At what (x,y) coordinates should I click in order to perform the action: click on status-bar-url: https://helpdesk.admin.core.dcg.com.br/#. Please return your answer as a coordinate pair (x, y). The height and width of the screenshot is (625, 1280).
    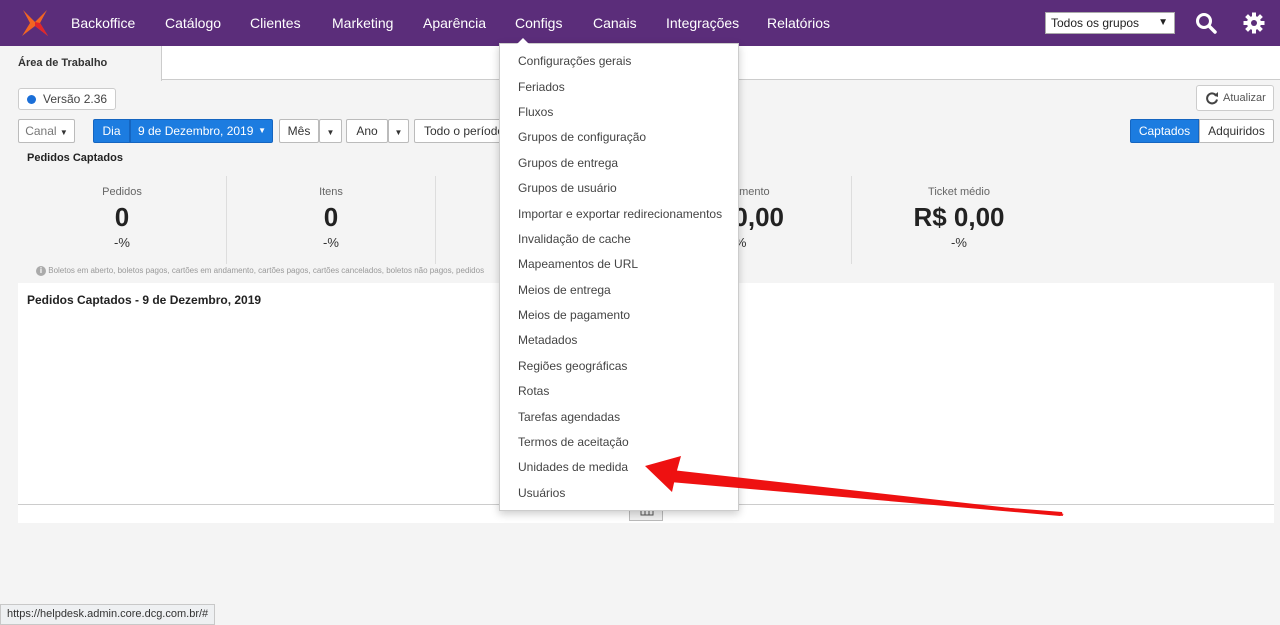
    Looking at the image, I should click on (108, 614).